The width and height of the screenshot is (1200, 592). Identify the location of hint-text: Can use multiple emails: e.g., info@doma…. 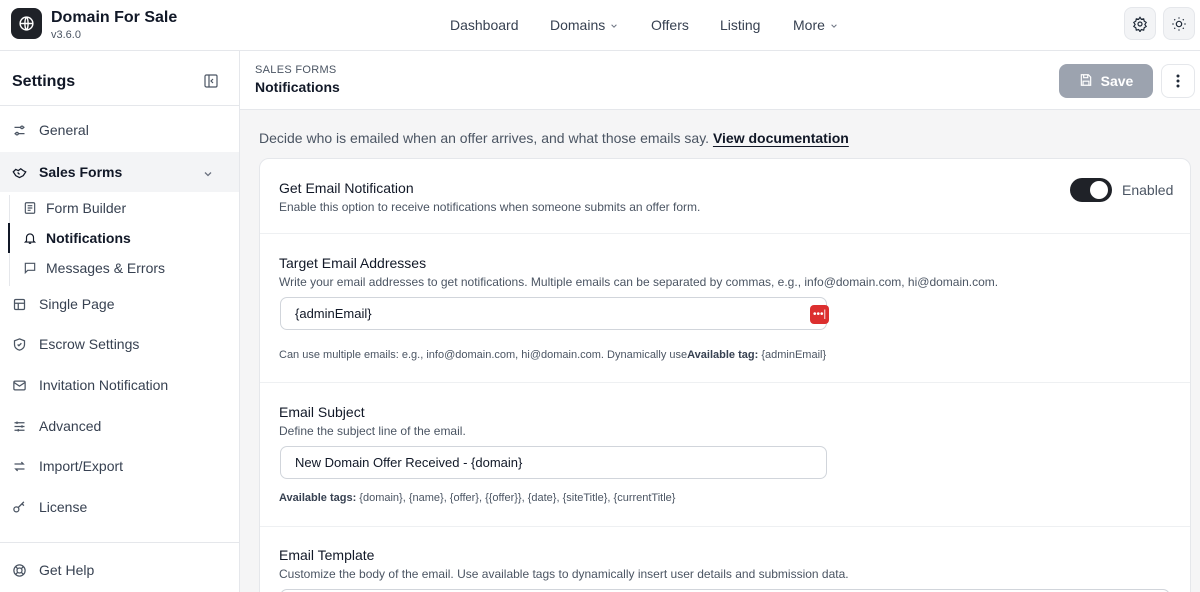
(483, 355).